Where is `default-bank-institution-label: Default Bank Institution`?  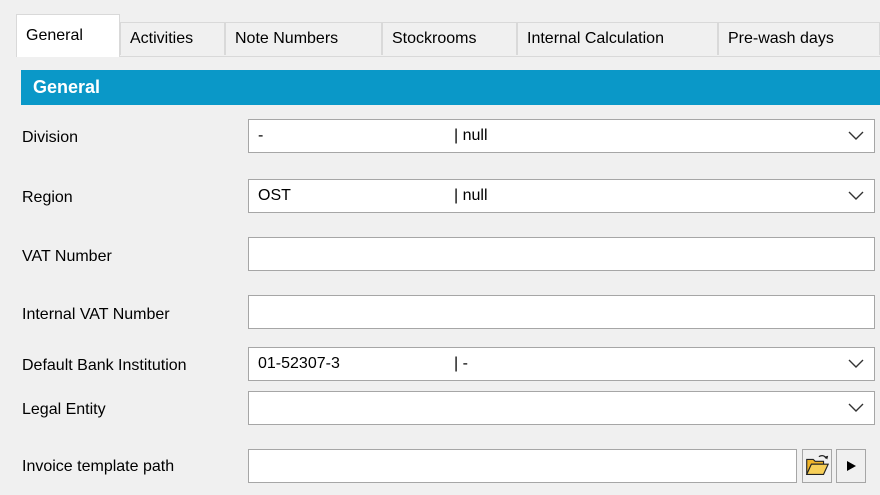 default-bank-institution-label: Default Bank Institution is located at coordinates (104, 365).